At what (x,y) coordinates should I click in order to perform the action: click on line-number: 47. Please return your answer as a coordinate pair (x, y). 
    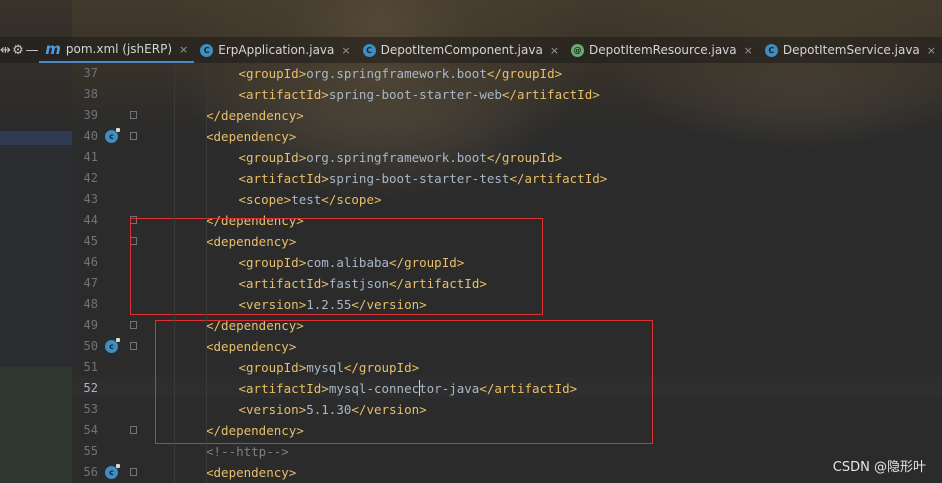
    Looking at the image, I should click on (90, 283).